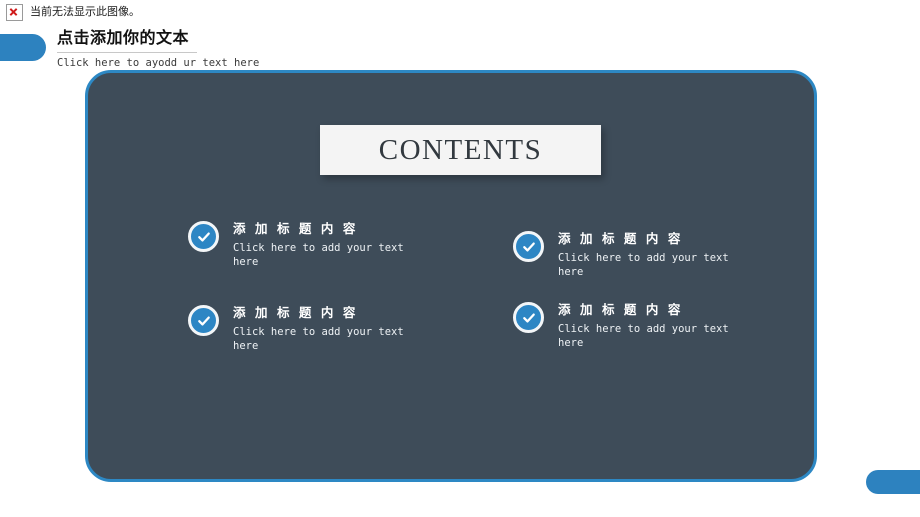 The width and height of the screenshot is (920, 517). I want to click on header-accent-bar, so click(23, 47).